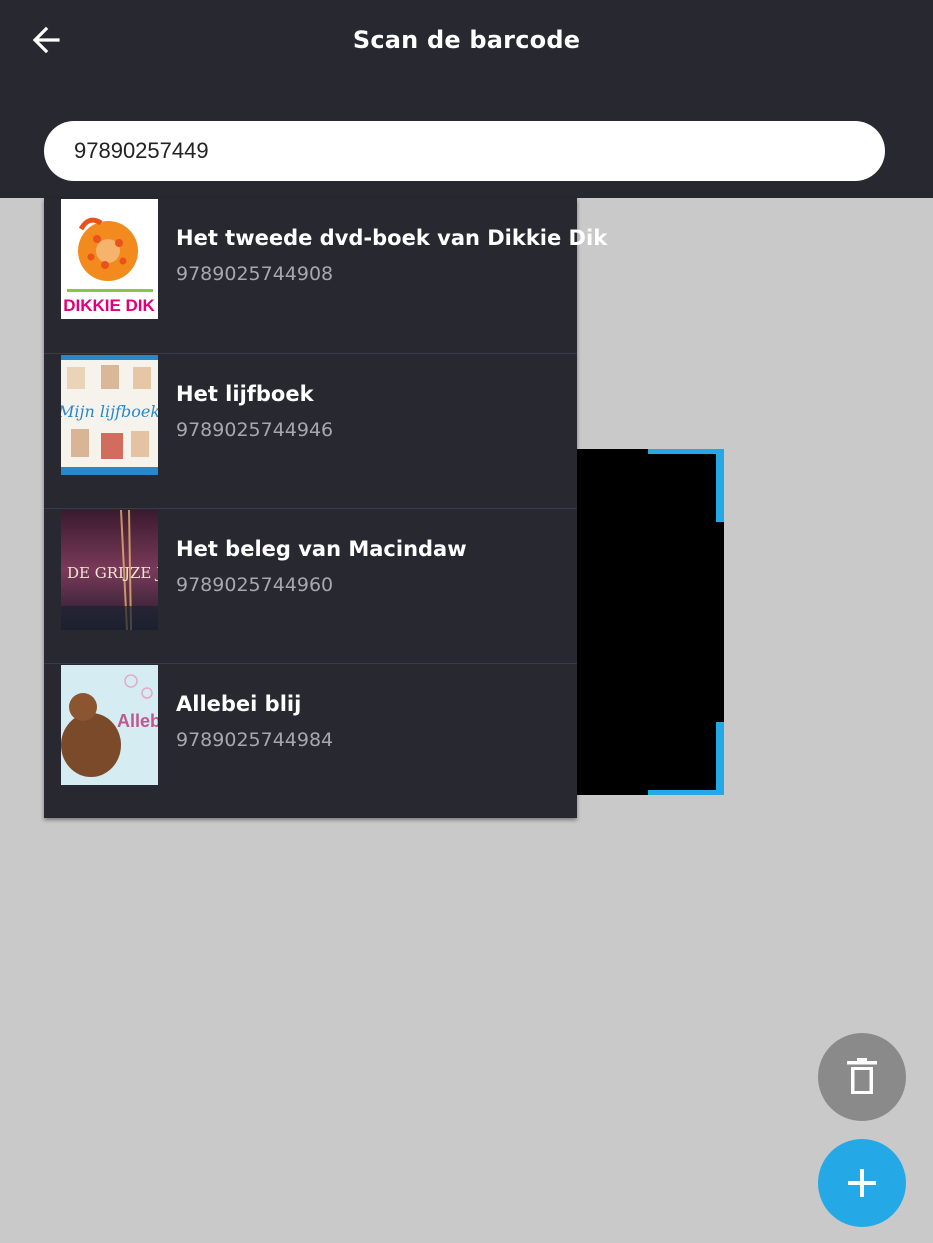 The height and width of the screenshot is (1243, 933). What do you see at coordinates (137, 721) in the screenshot?
I see `svg-text: Allebei blij` at bounding box center [137, 721].